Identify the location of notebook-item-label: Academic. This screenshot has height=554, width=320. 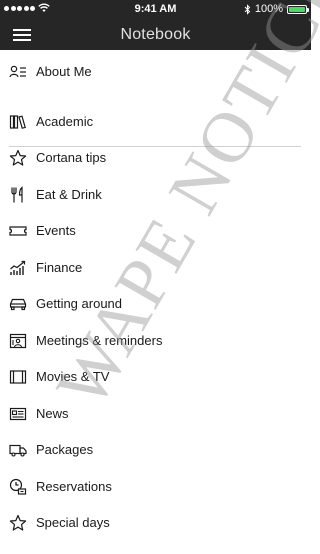
(65, 121).